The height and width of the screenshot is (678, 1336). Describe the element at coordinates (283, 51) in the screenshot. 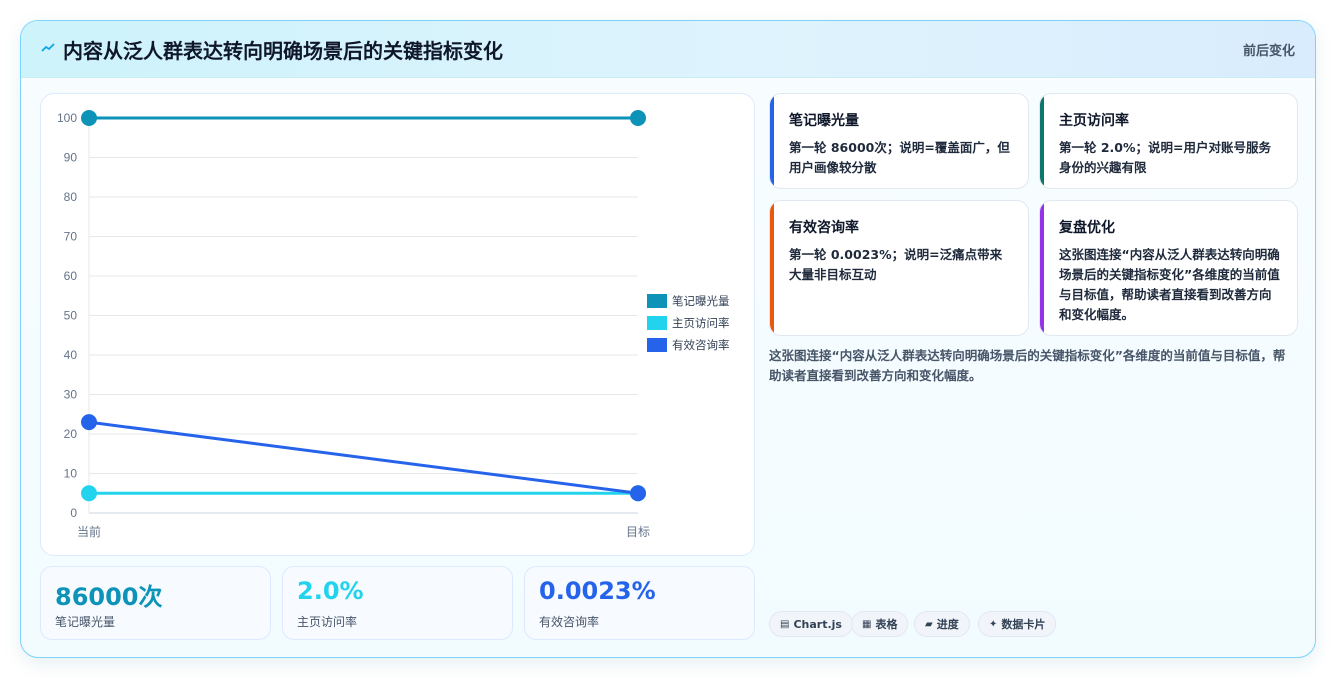

I see `page-title: 内容从泛人群表达转向明确场景后的关键指标变化` at that location.